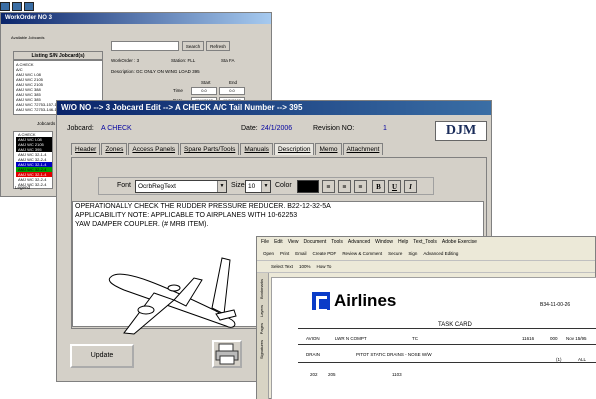  Describe the element at coordinates (210, 149) in the screenshot. I see `tab-spare-parts: Spare Parts/Tools` at that location.